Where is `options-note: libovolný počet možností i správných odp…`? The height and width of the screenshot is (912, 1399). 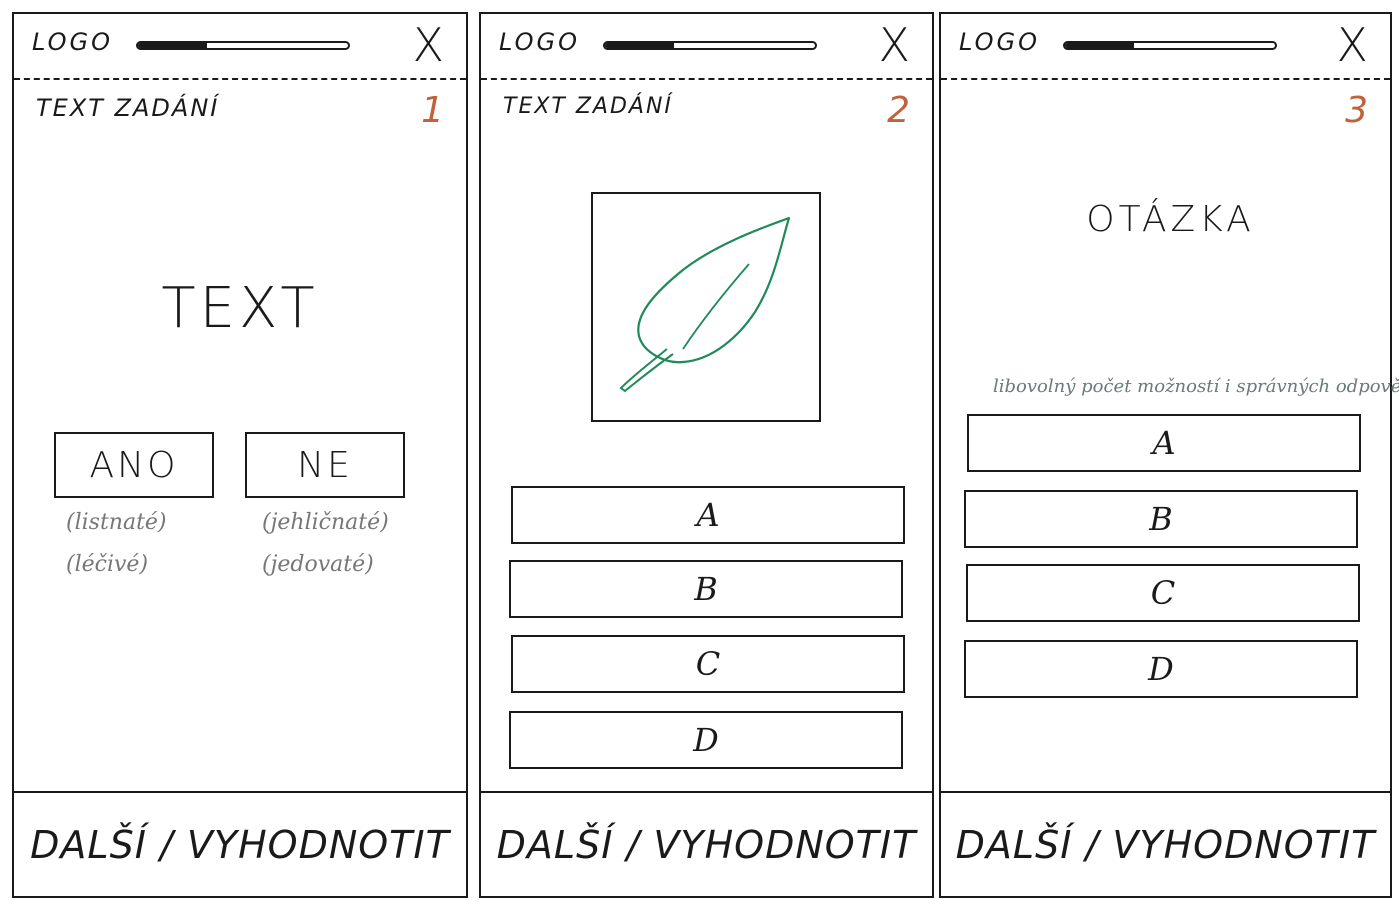 options-note: libovolný počet možností i správných odp… is located at coordinates (1196, 386).